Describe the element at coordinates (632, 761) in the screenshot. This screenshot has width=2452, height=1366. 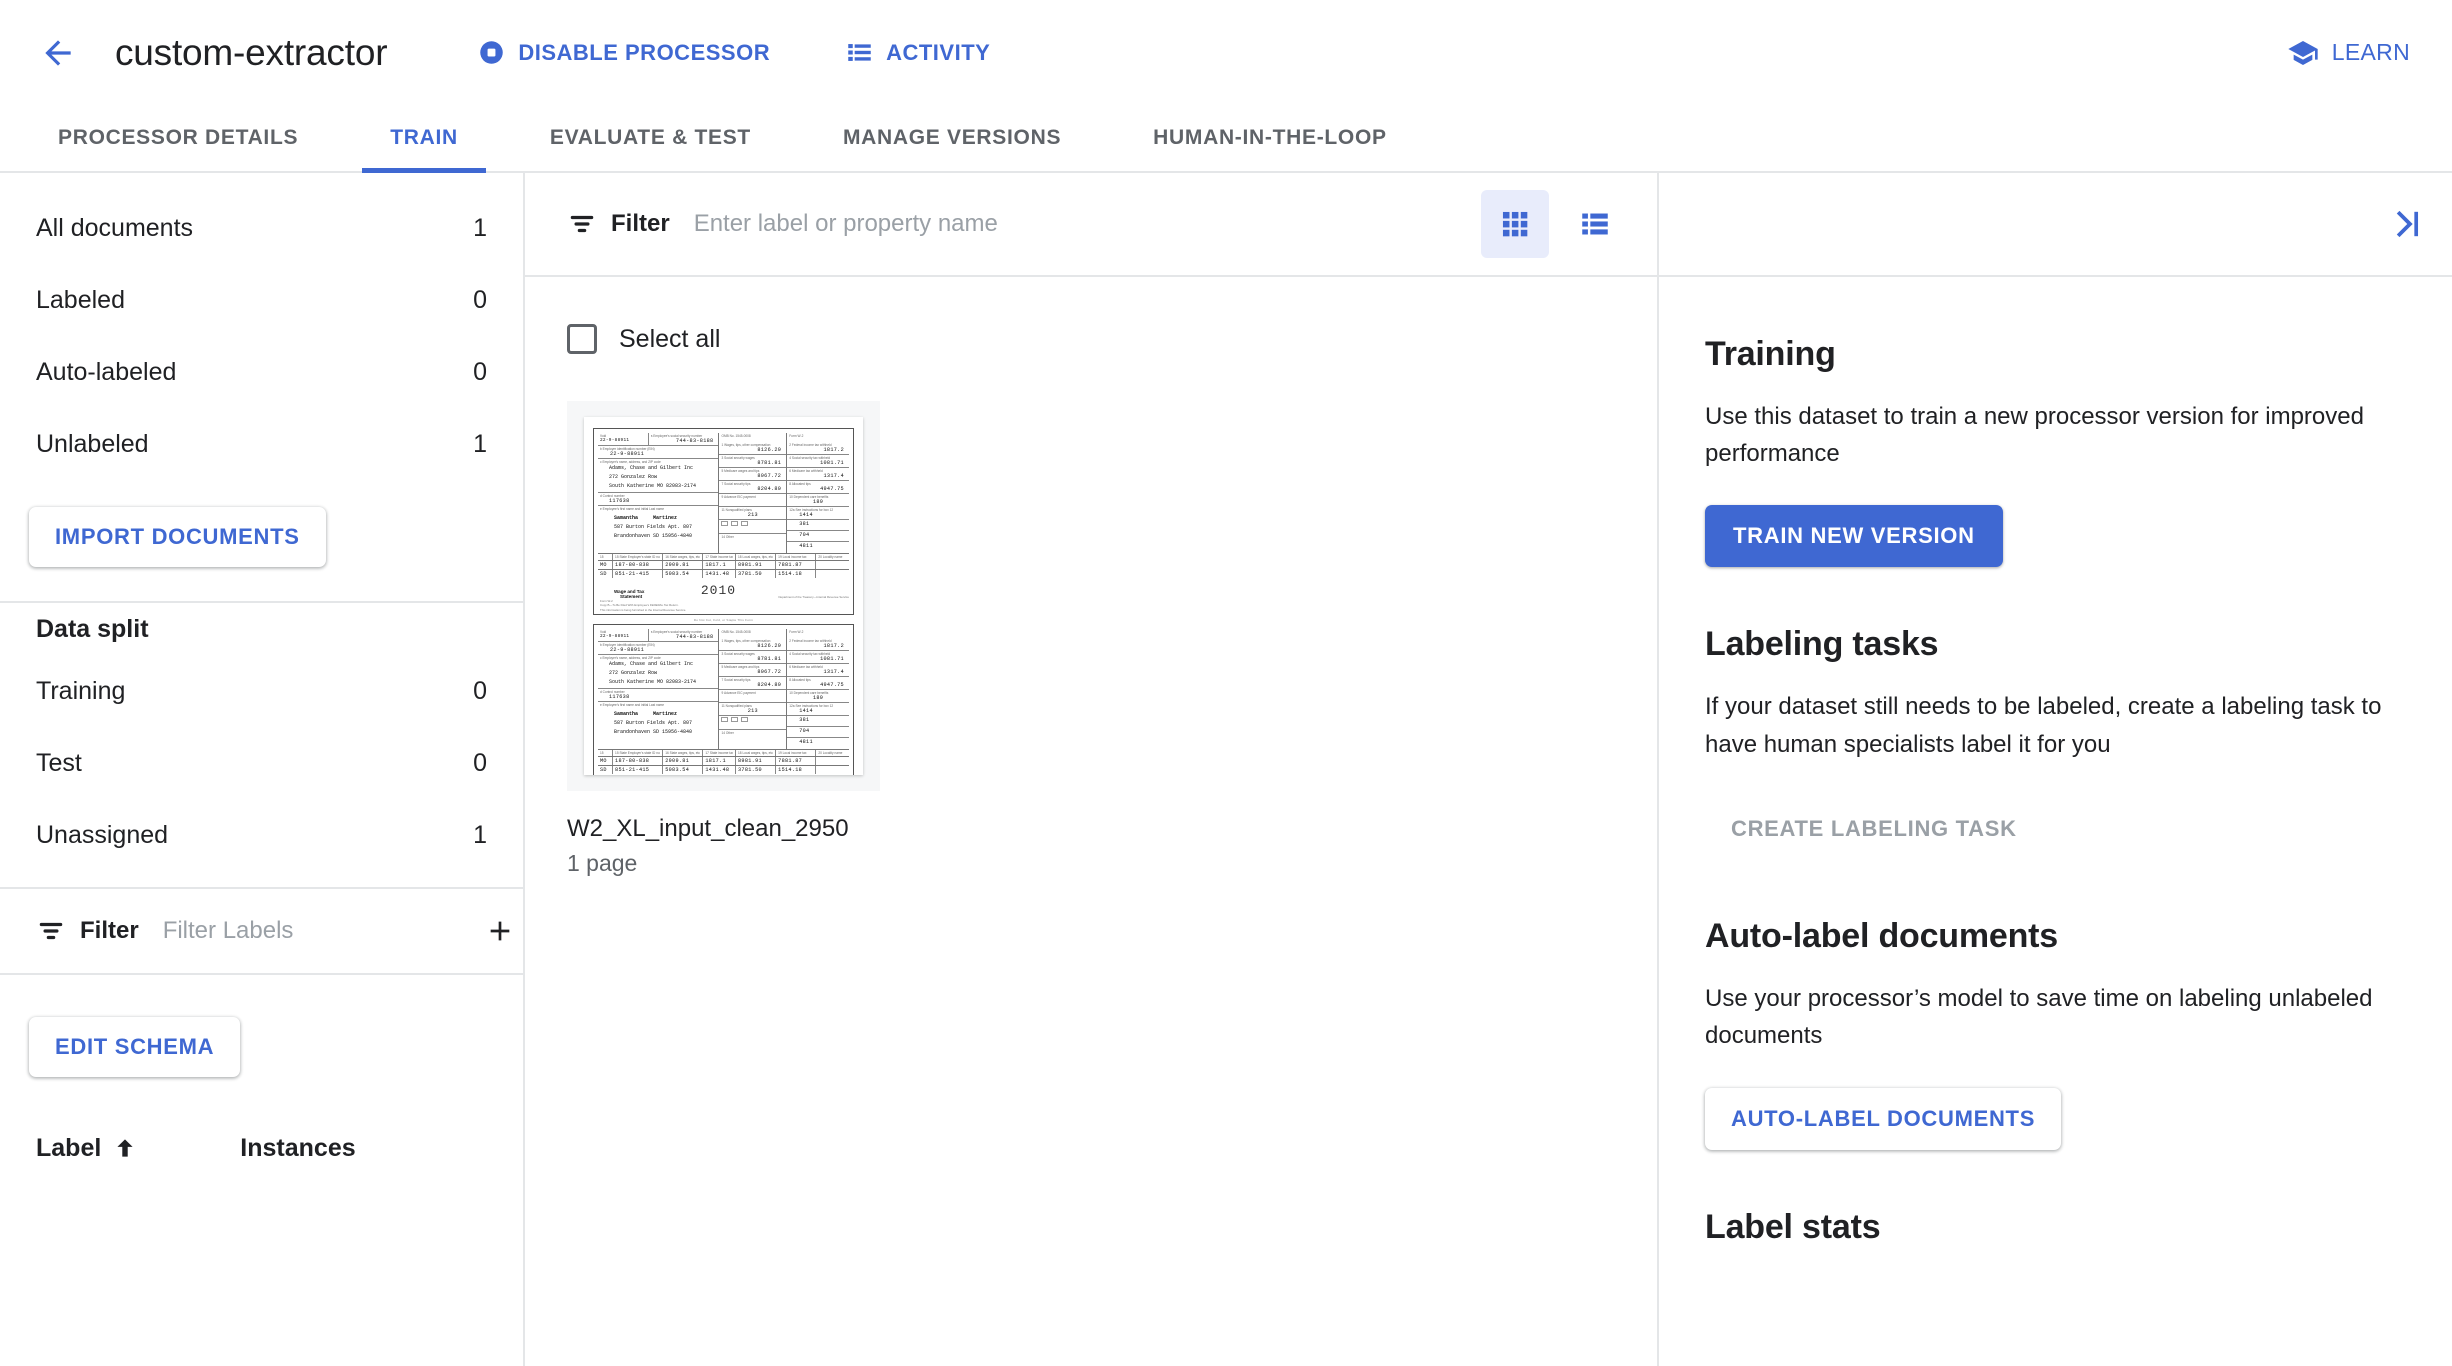
I see `w2-state-id-1-2: 187-80-838` at that location.